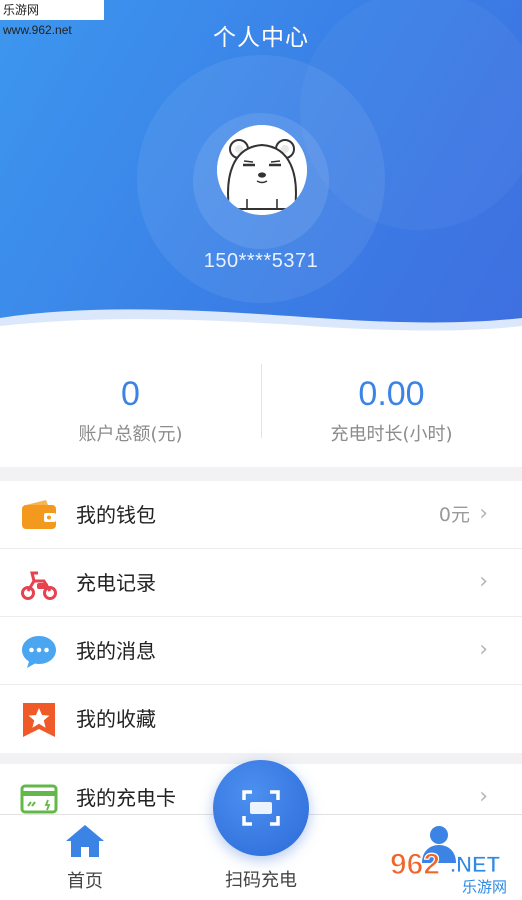  I want to click on balance-stat: 0 账户总额(元), so click(130, 410).